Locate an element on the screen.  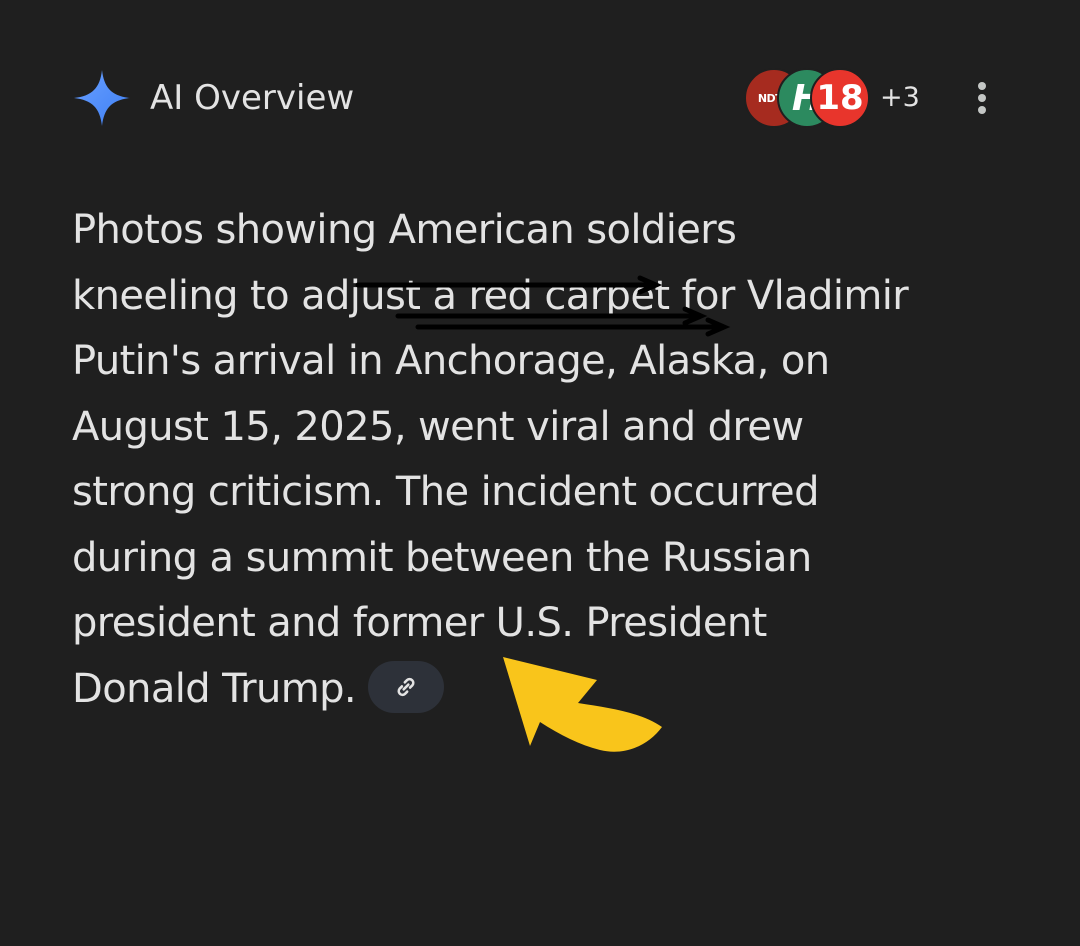
source-avatar-18: 18 is located at coordinates (840, 98).